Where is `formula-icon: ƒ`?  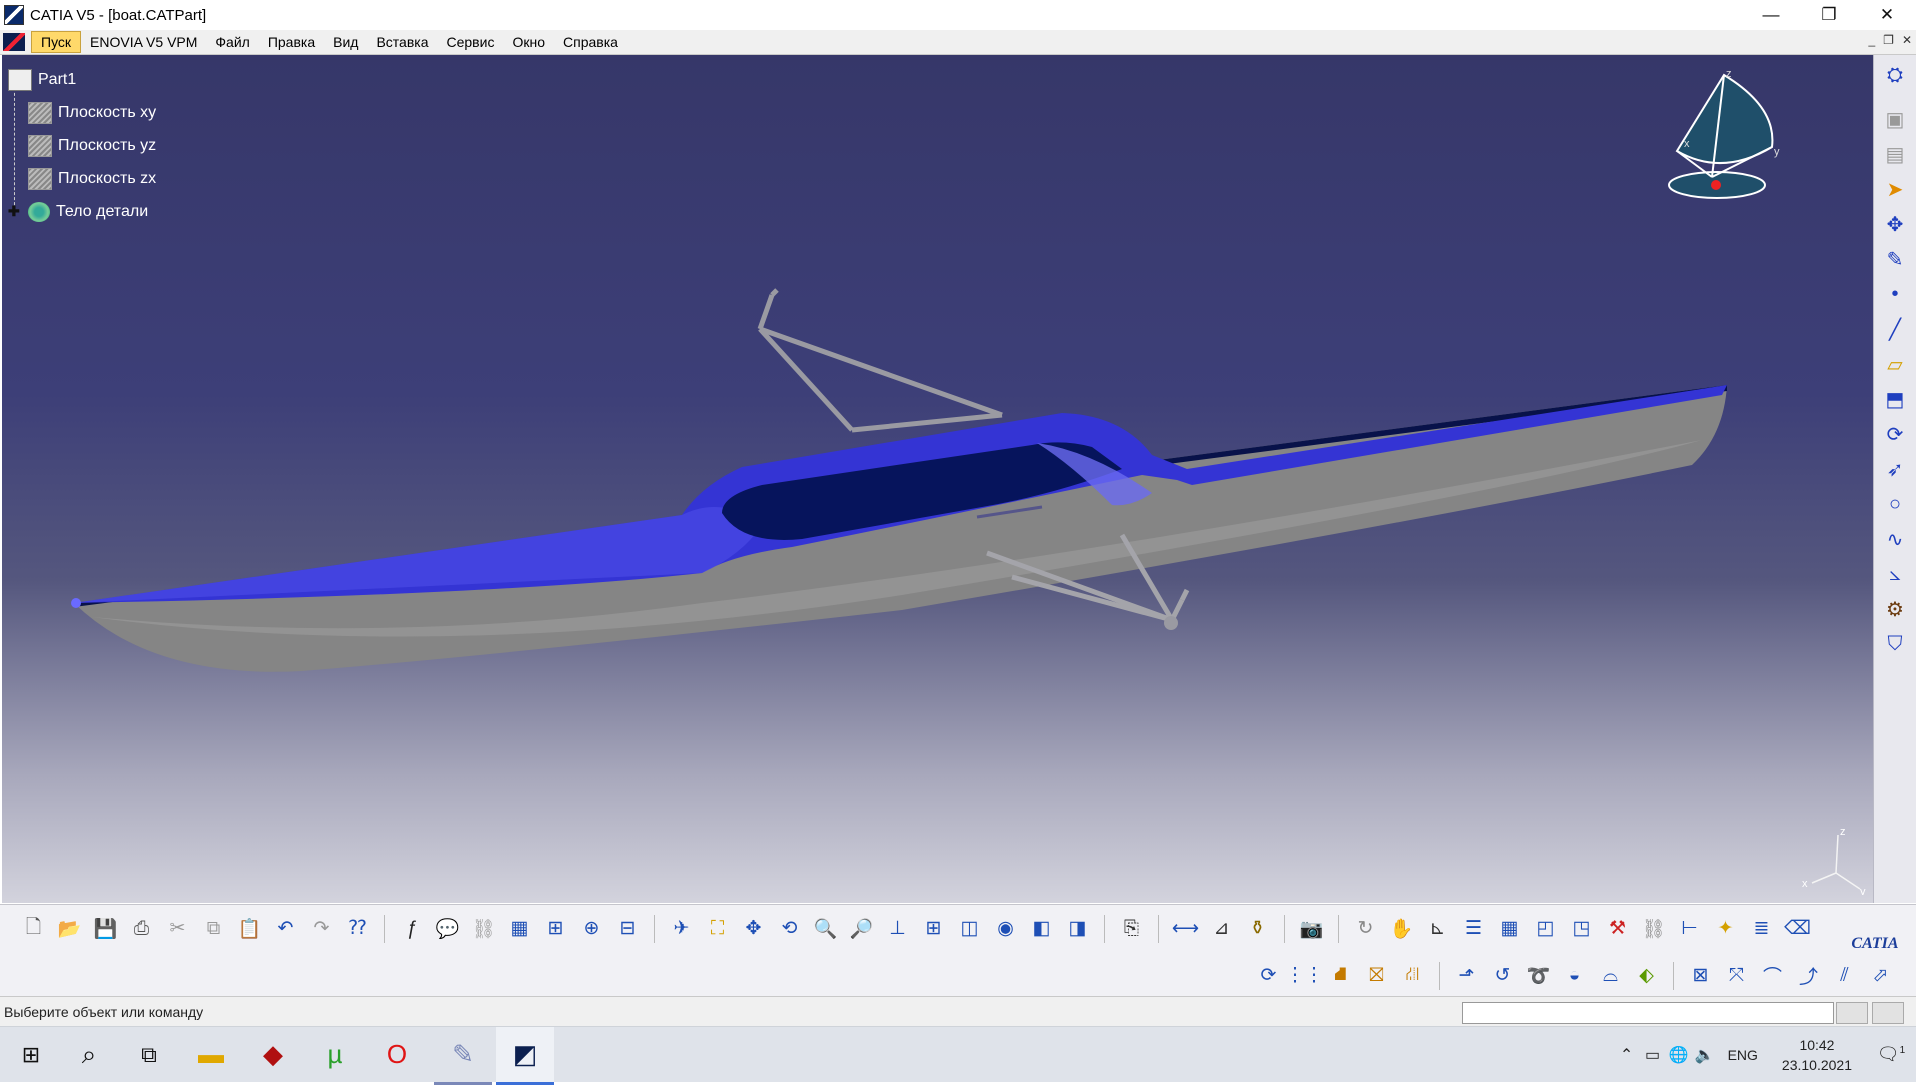 formula-icon: ƒ is located at coordinates (411, 928).